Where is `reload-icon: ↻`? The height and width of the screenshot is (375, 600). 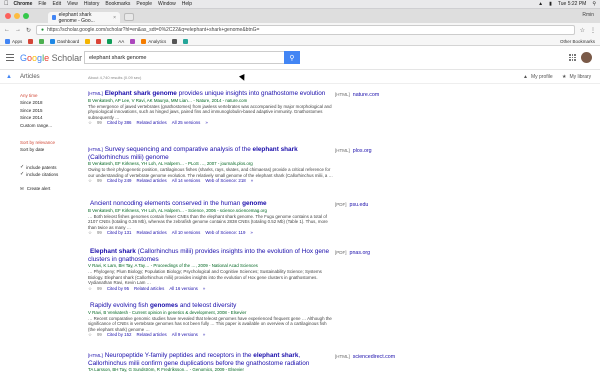 reload-icon: ↻ is located at coordinates (28, 30).